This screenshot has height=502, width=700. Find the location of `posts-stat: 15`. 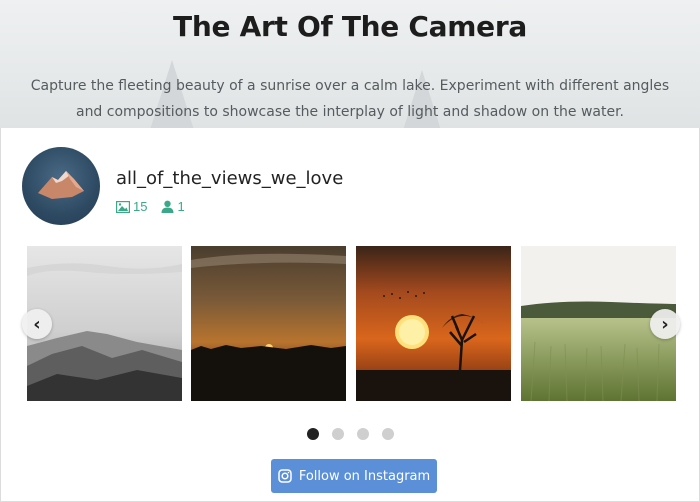

posts-stat: 15 is located at coordinates (131, 206).